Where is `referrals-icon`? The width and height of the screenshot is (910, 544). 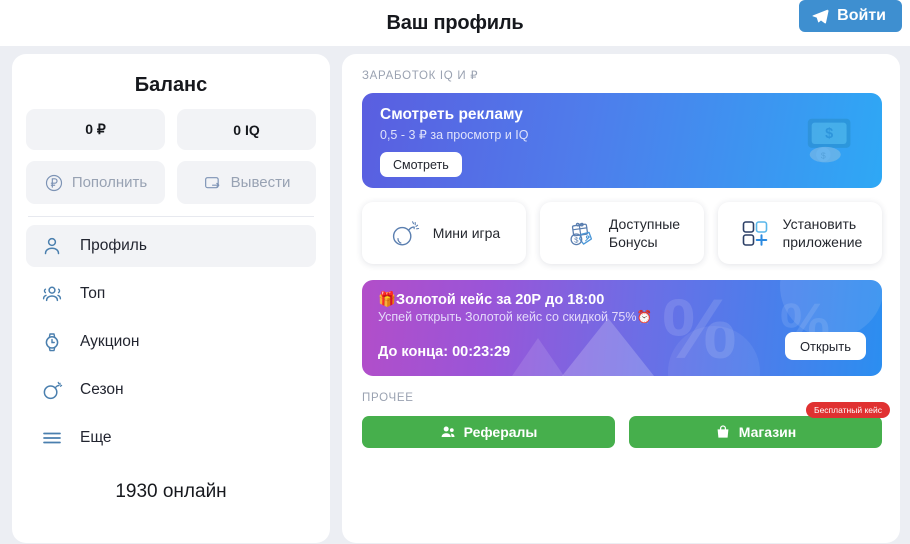 referrals-icon is located at coordinates (448, 431).